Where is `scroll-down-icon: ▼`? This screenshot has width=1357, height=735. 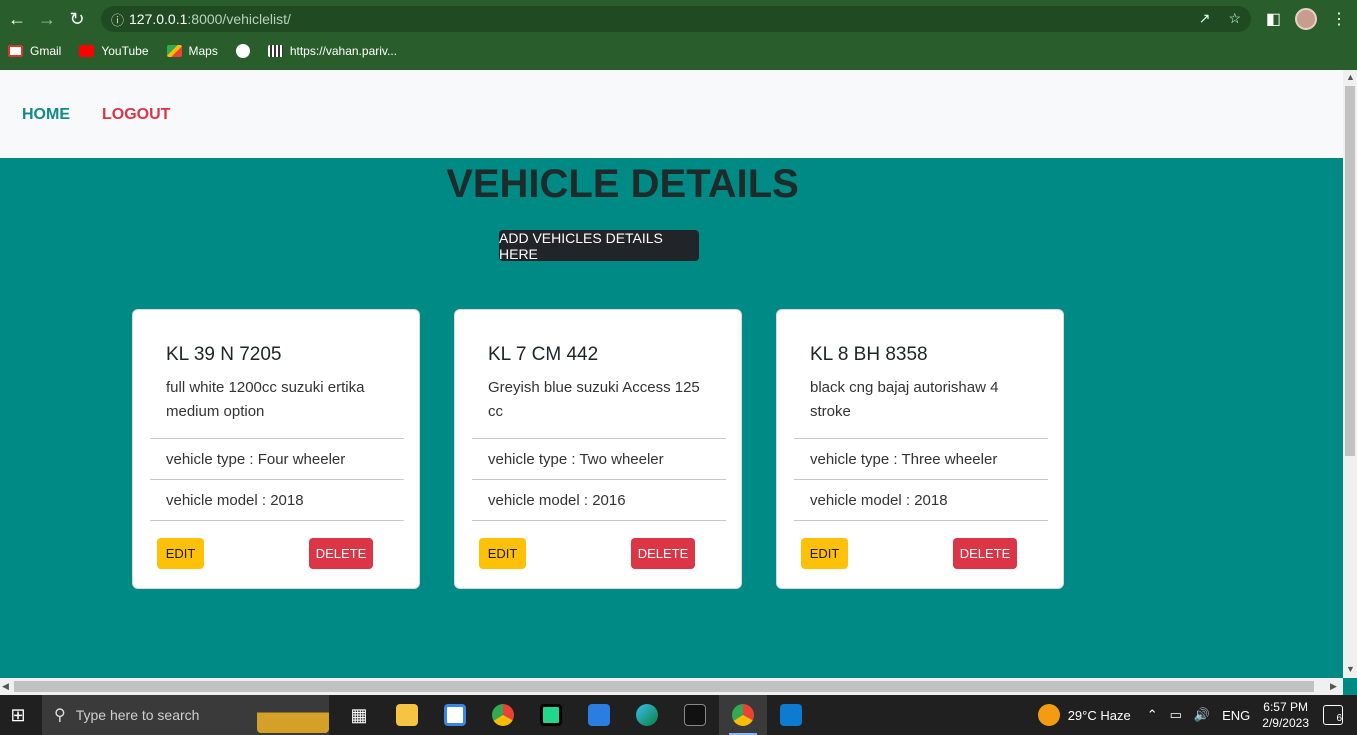 scroll-down-icon: ▼ is located at coordinates (1350, 669).